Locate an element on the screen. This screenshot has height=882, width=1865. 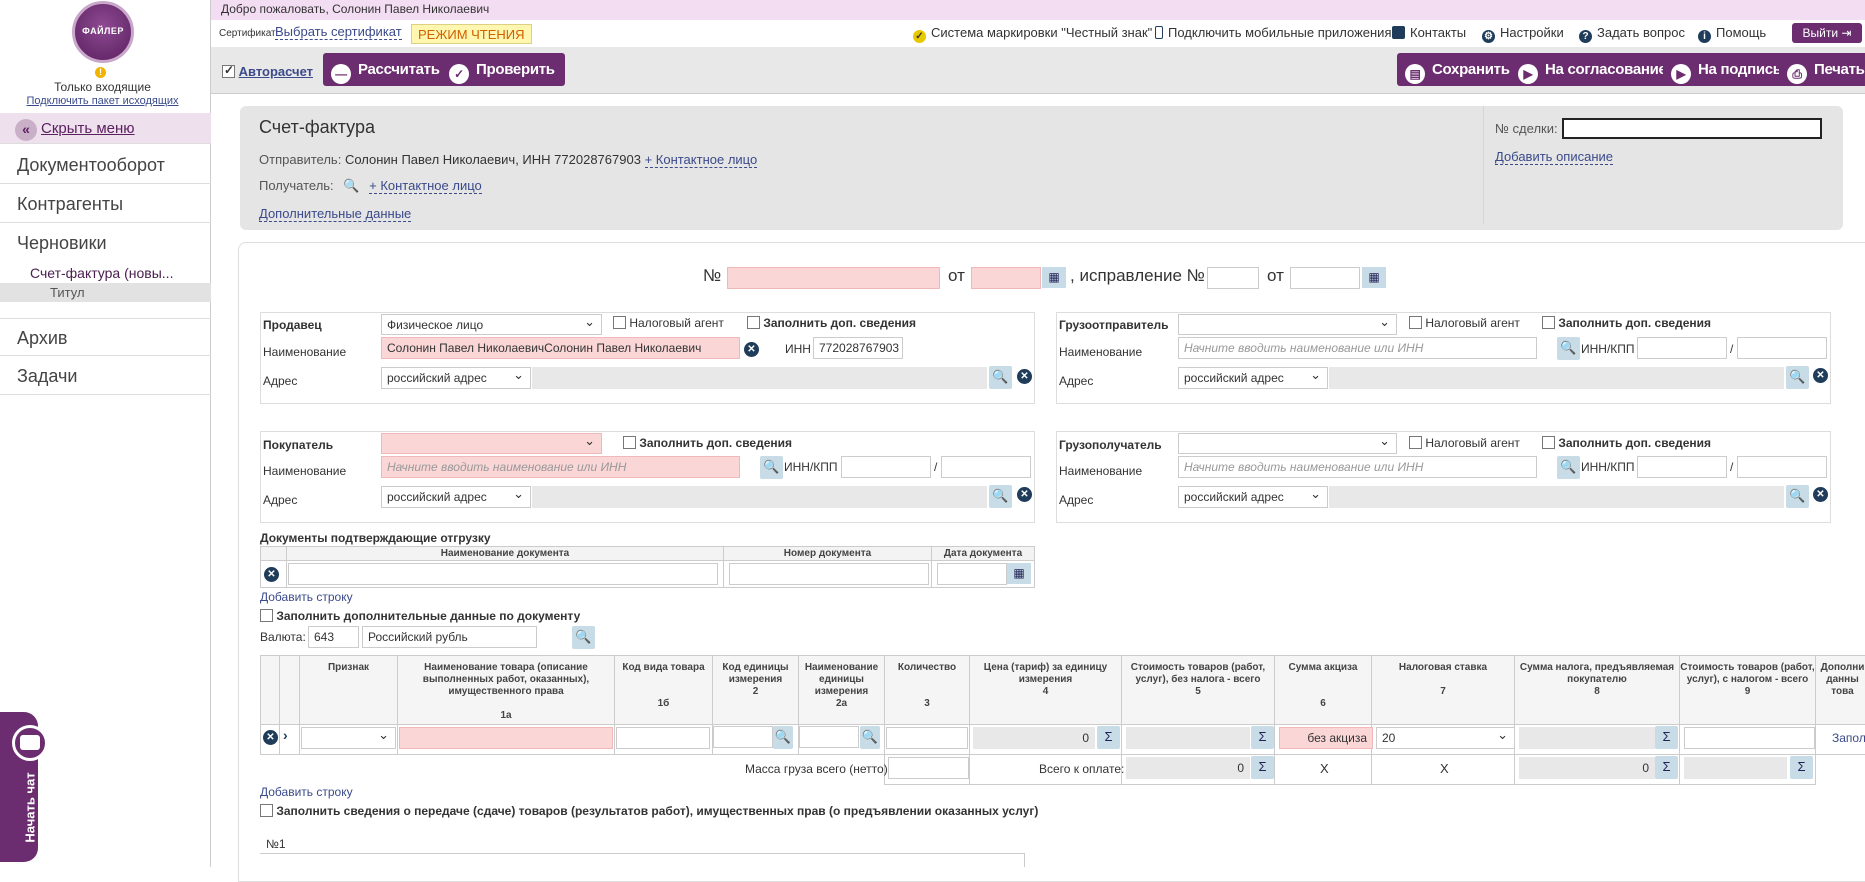
expand-row-chevron-icon: › is located at coordinates (285, 735).